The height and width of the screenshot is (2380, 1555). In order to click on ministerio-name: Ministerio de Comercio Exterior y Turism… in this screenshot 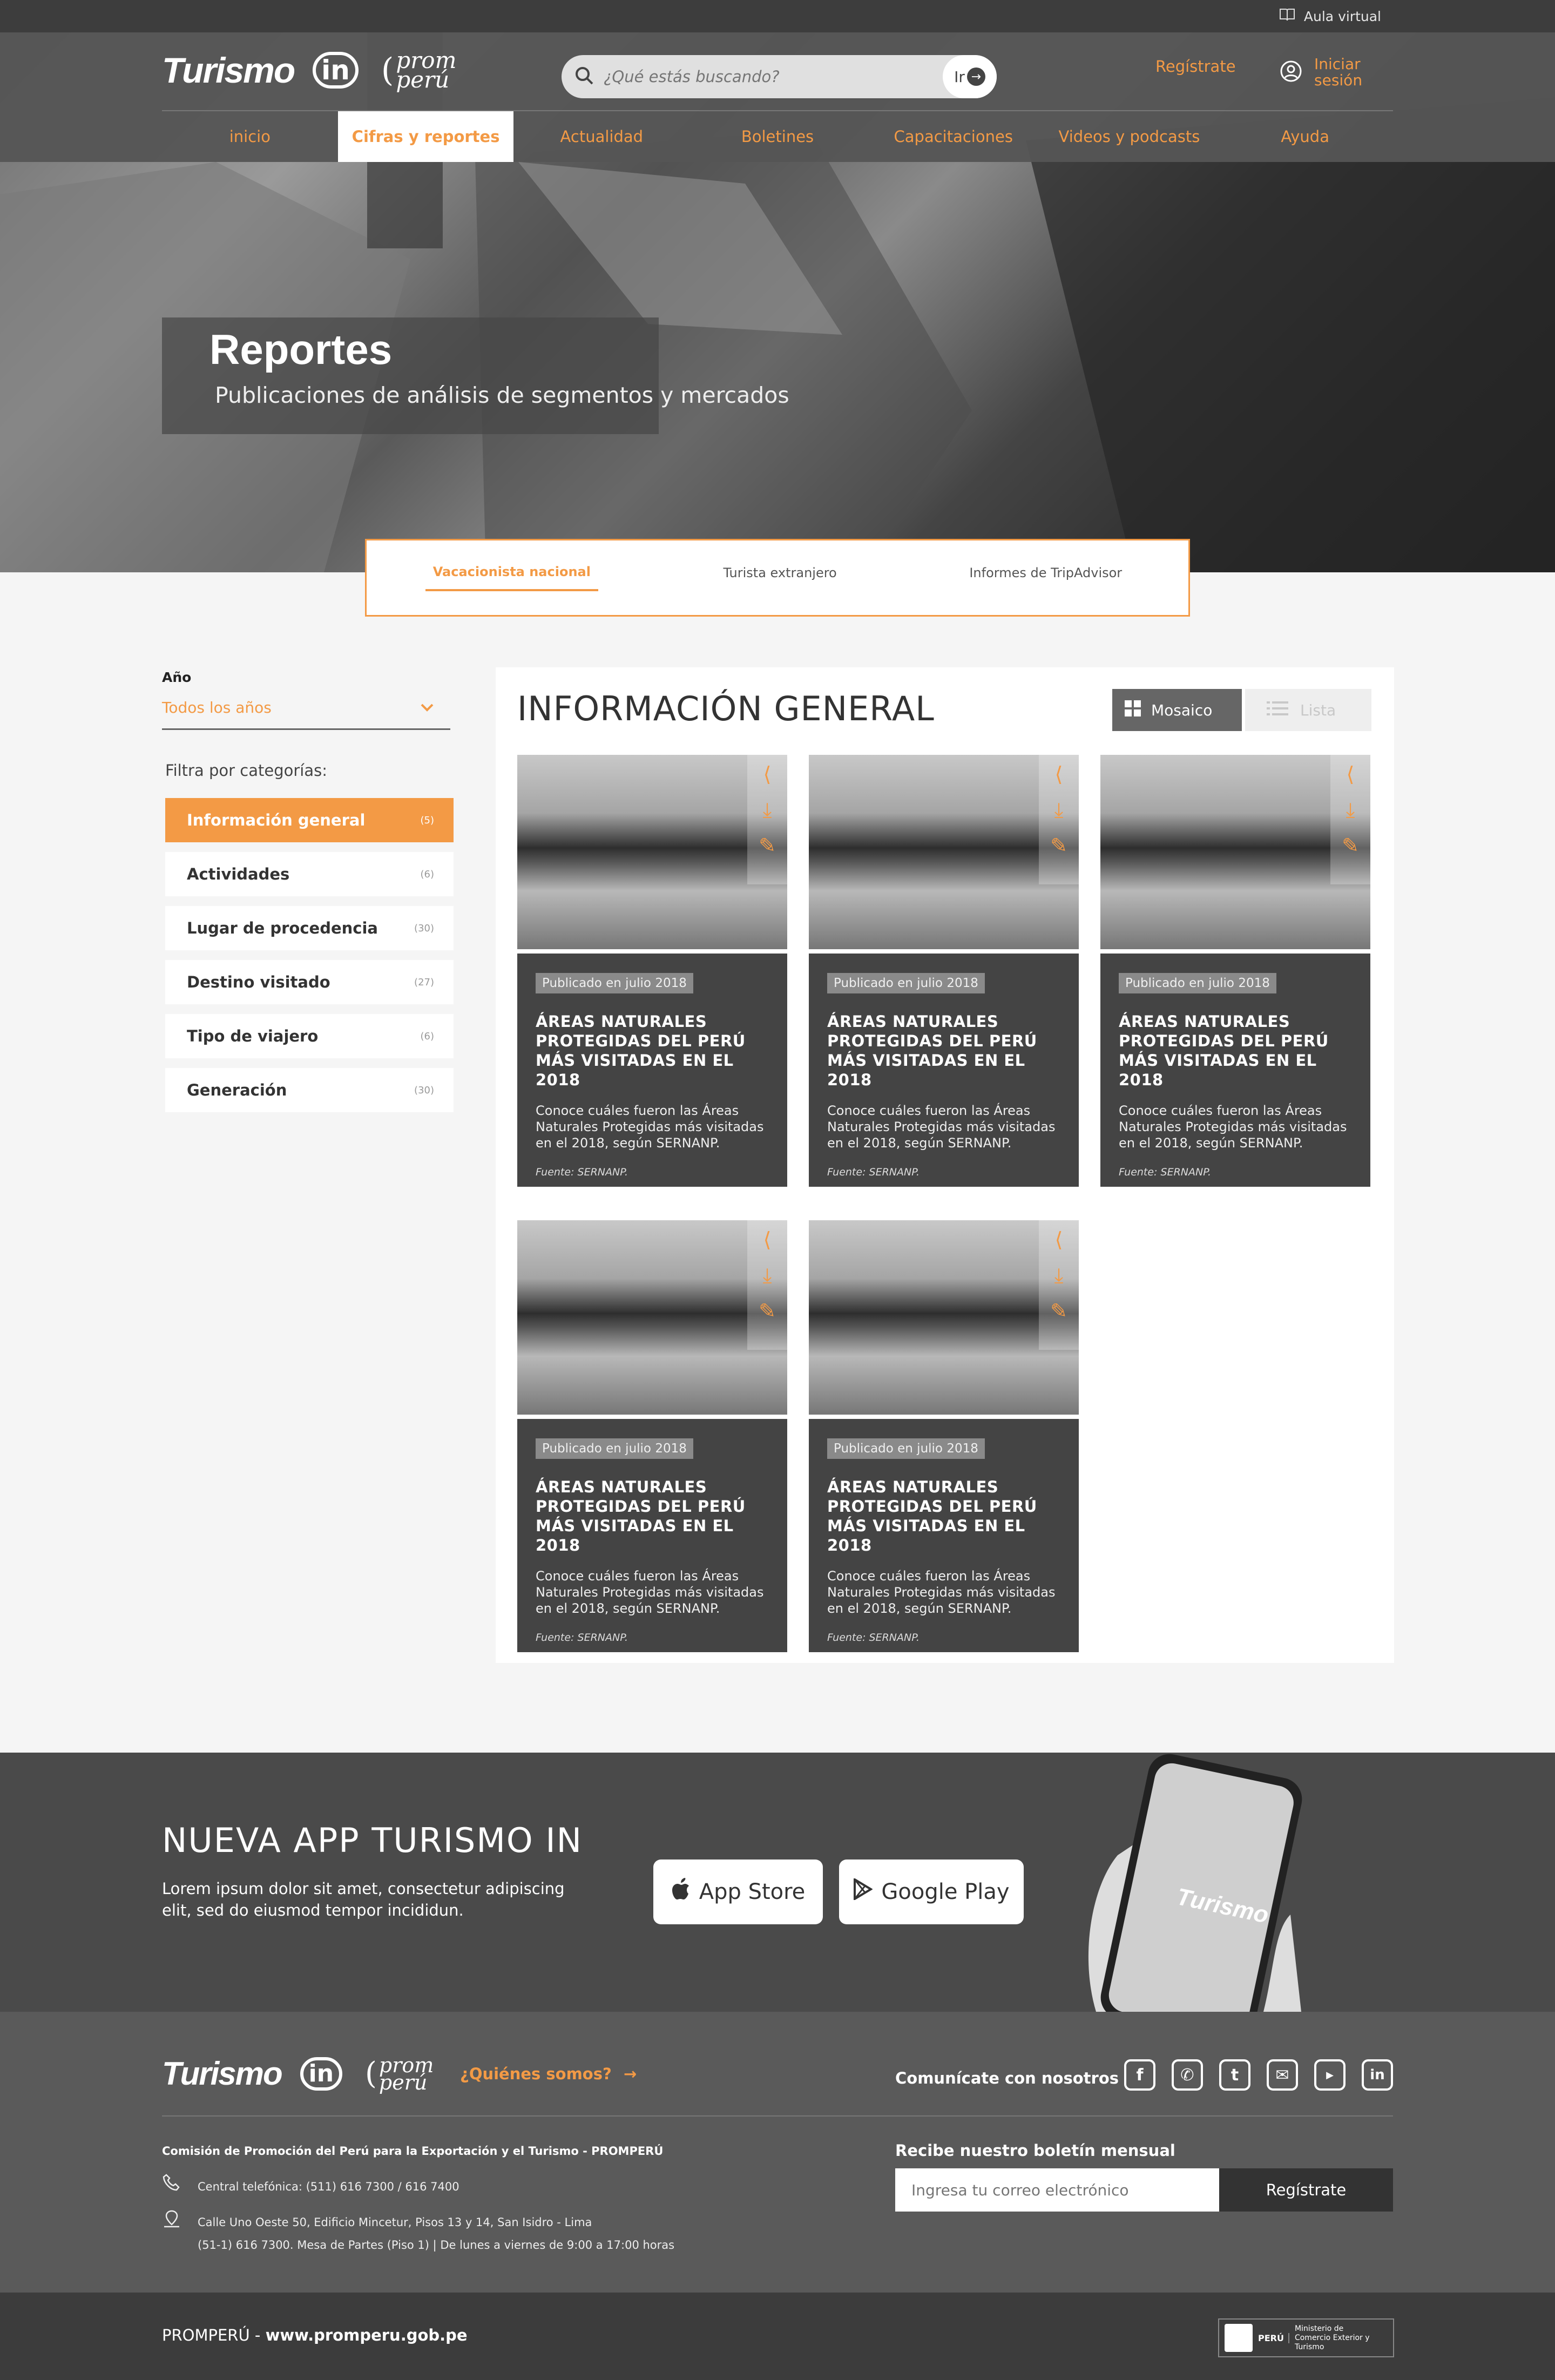, I will do `click(1332, 2337)`.